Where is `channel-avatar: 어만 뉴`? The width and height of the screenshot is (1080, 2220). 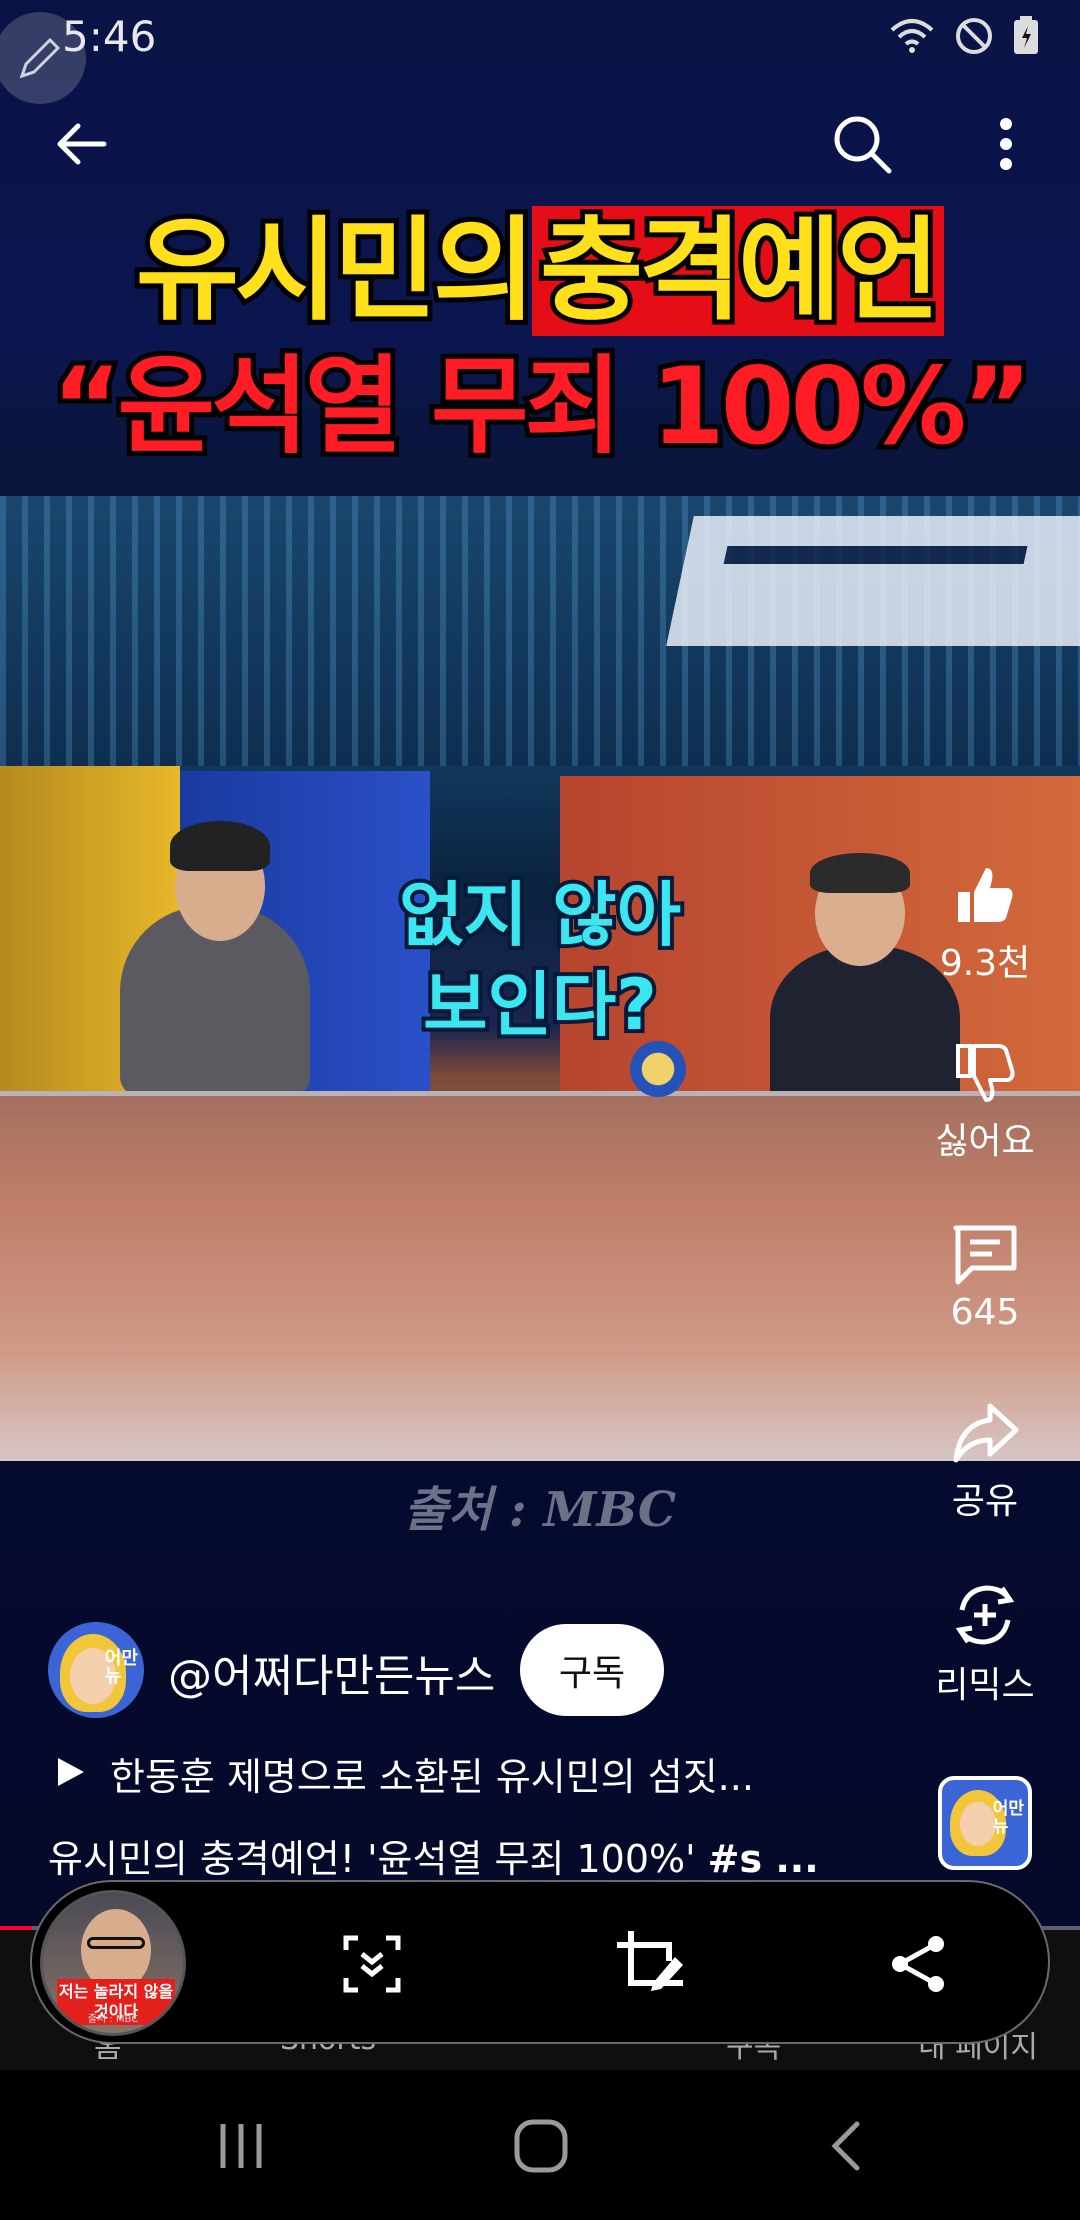
channel-avatar: 어만 뉴 is located at coordinates (96, 1670).